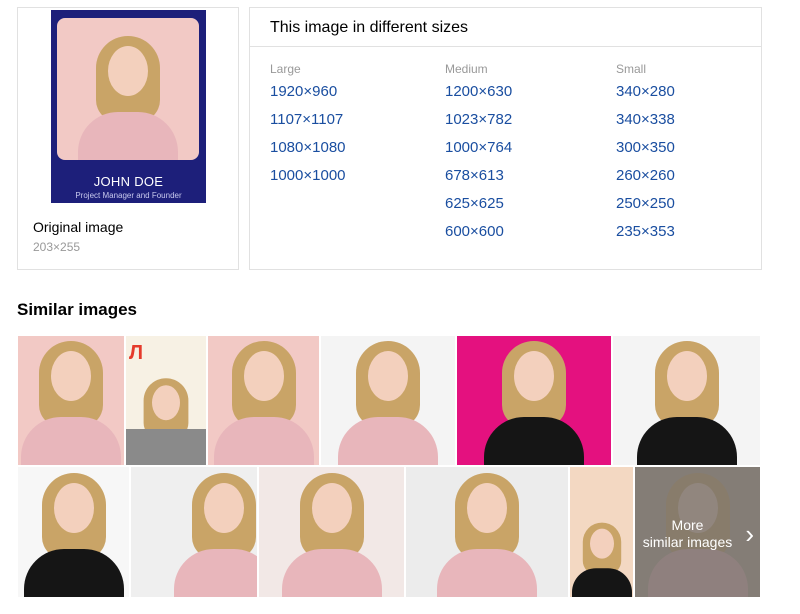 This screenshot has height=614, width=800. What do you see at coordinates (645, 232) in the screenshot?
I see `size-link: 235×353` at bounding box center [645, 232].